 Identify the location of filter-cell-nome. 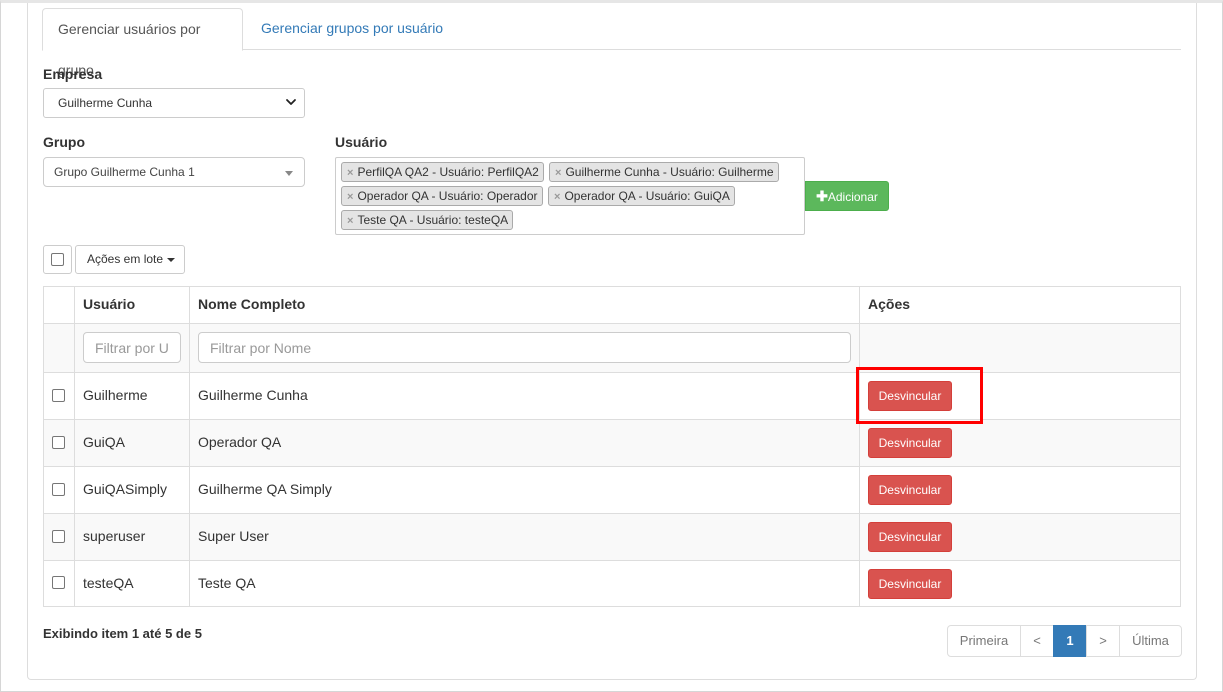
(524, 348).